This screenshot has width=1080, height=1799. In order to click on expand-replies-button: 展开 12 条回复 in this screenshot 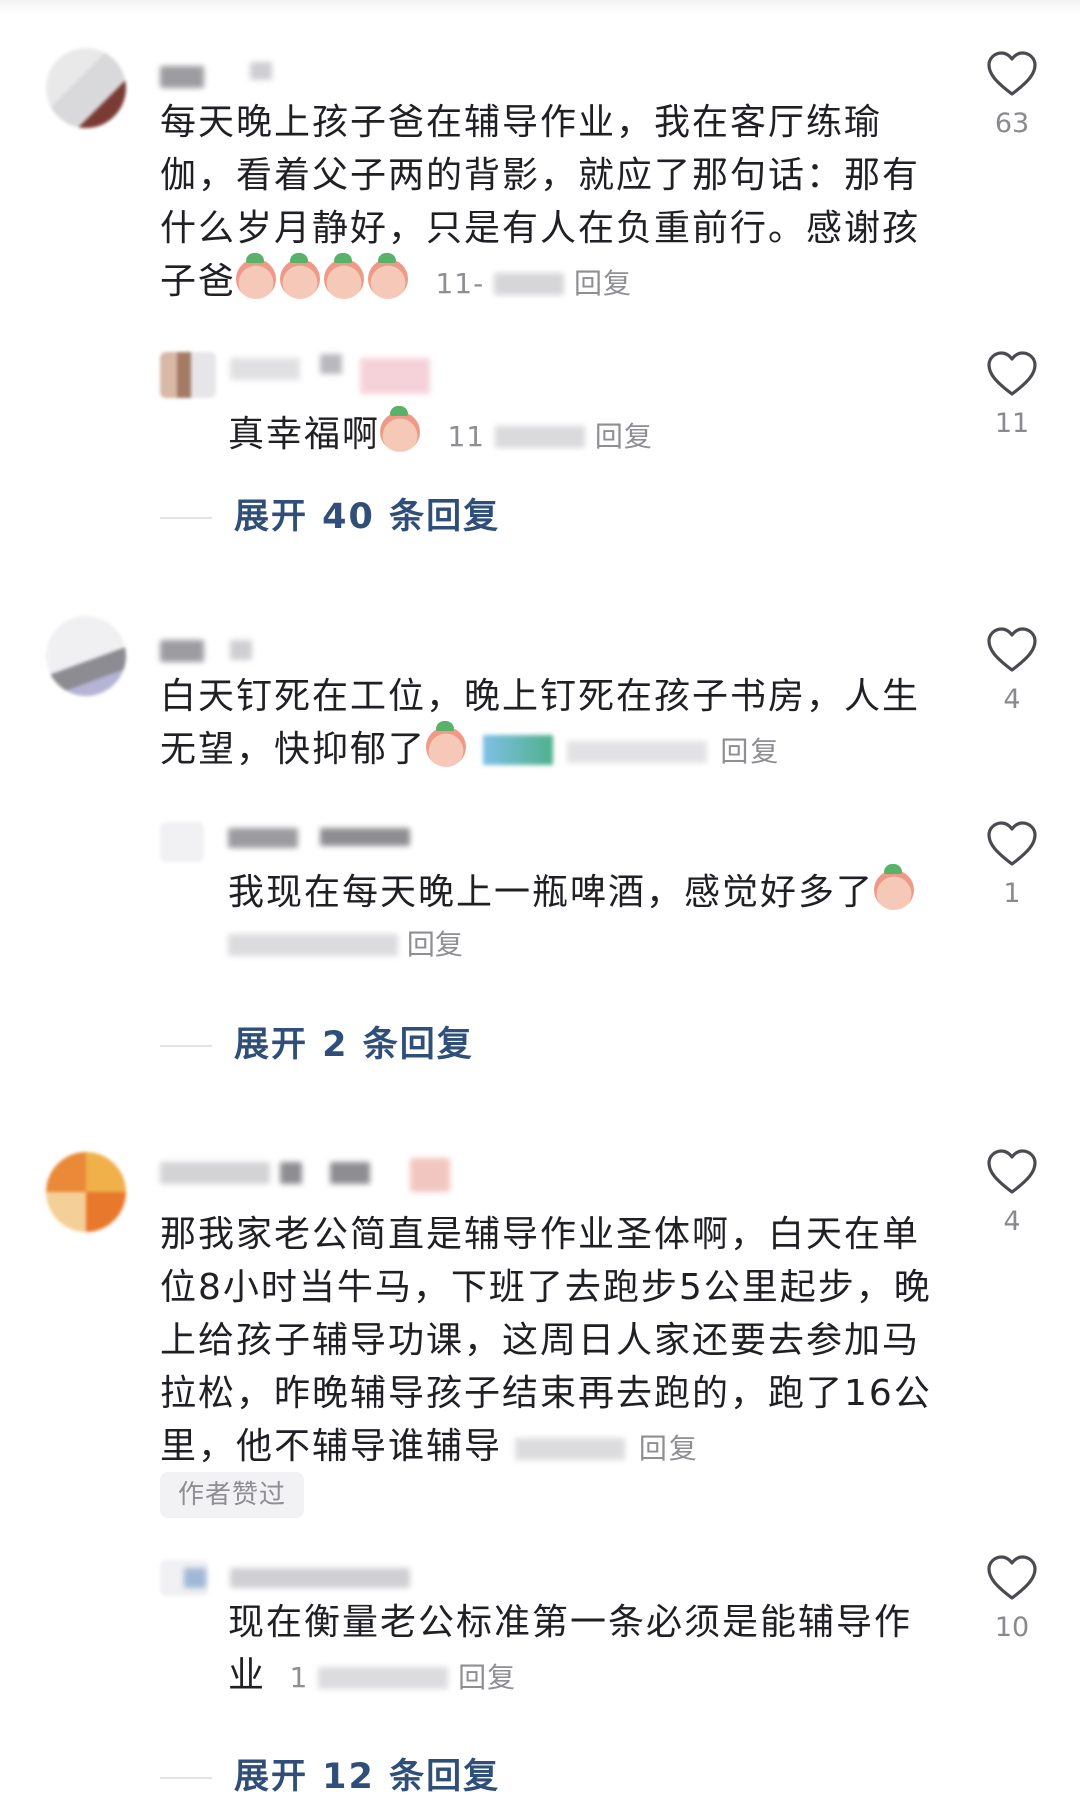, I will do `click(330, 1773)`.